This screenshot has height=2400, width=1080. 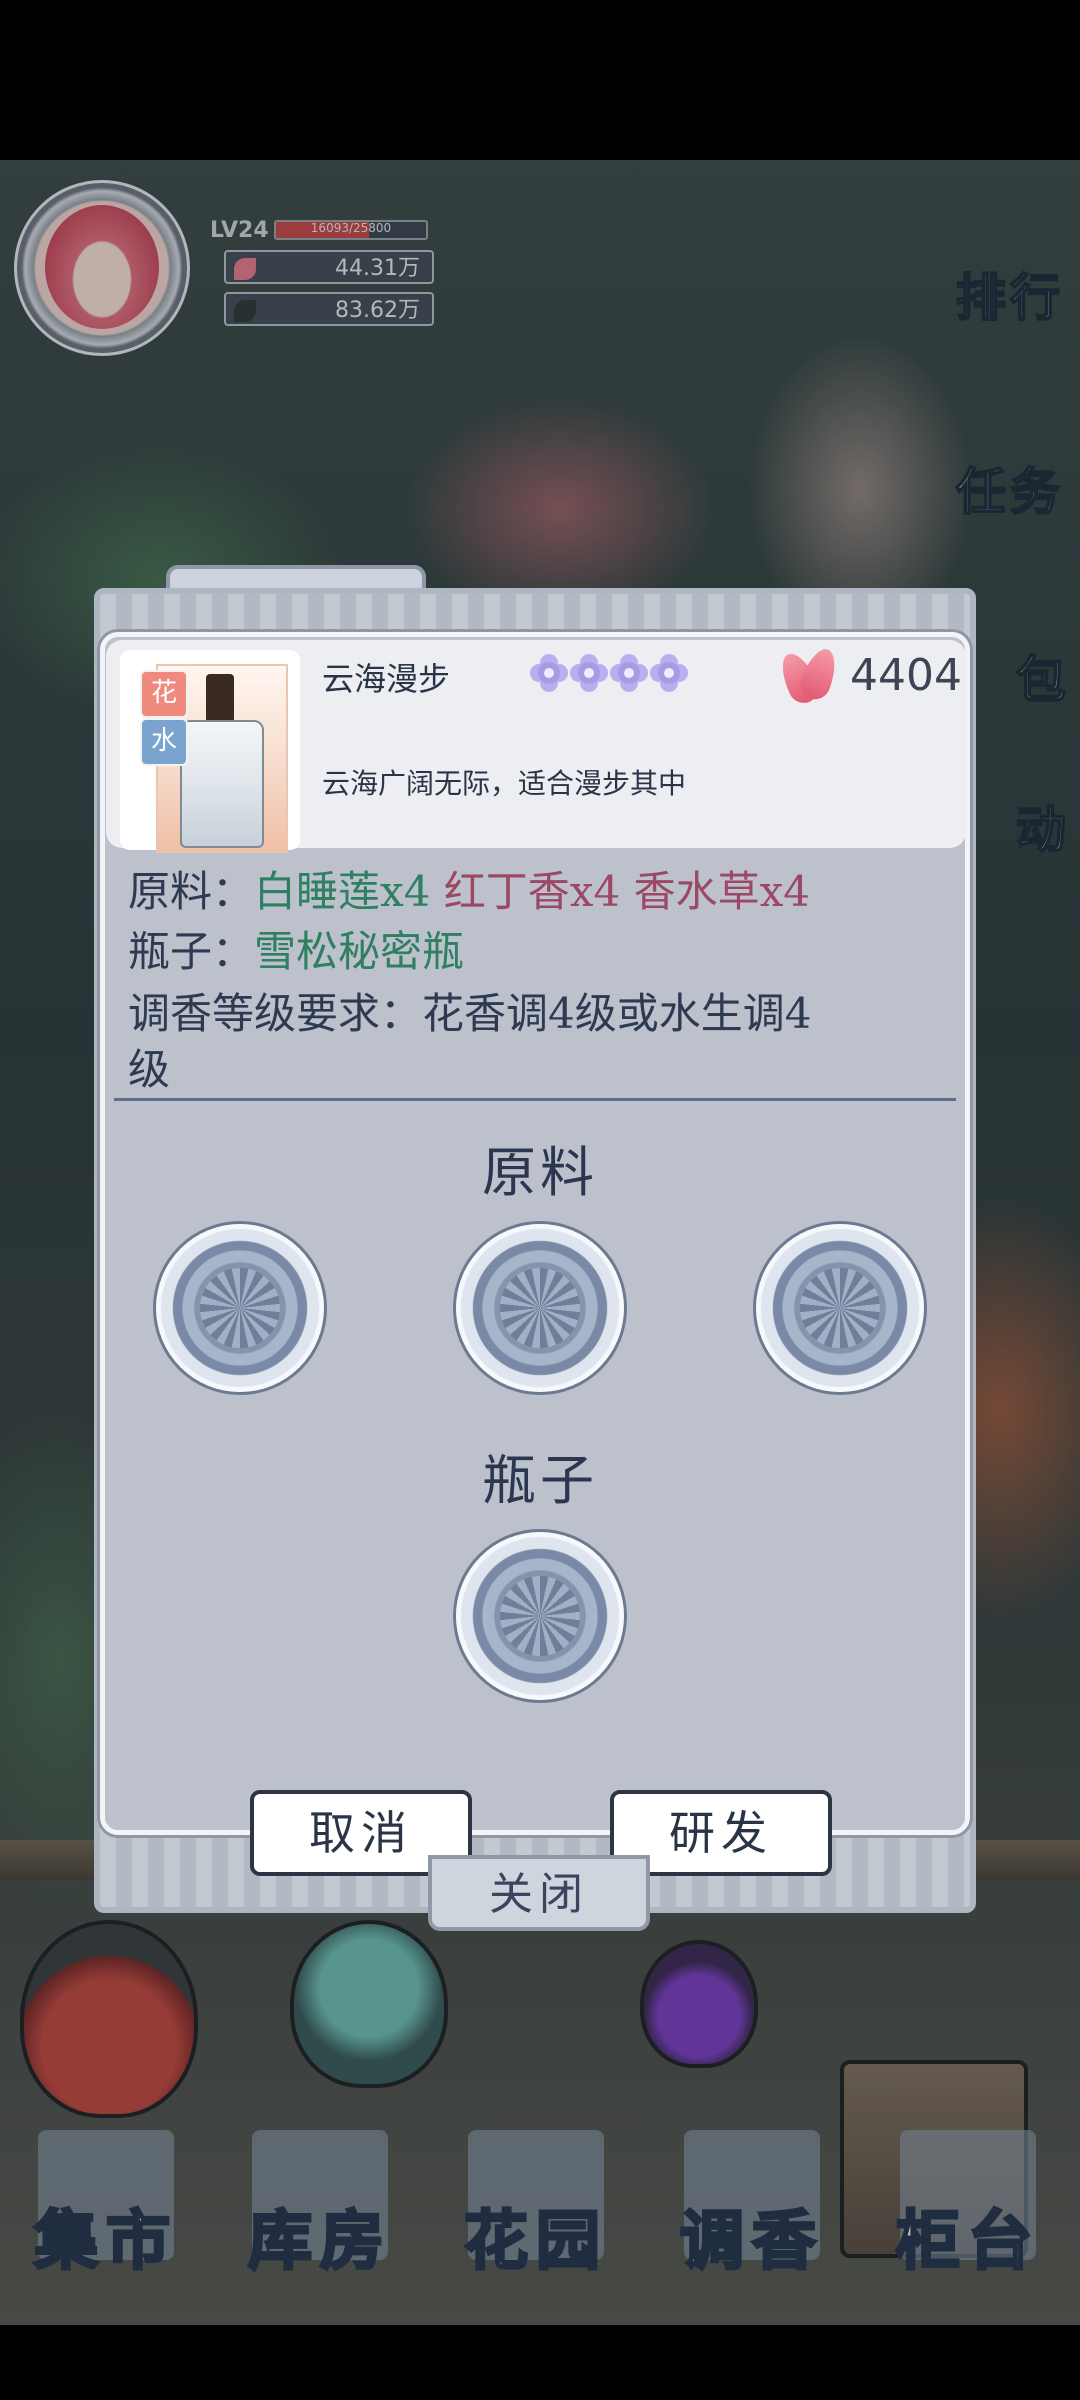 I want to click on water-tag: 水, so click(x=164, y=742).